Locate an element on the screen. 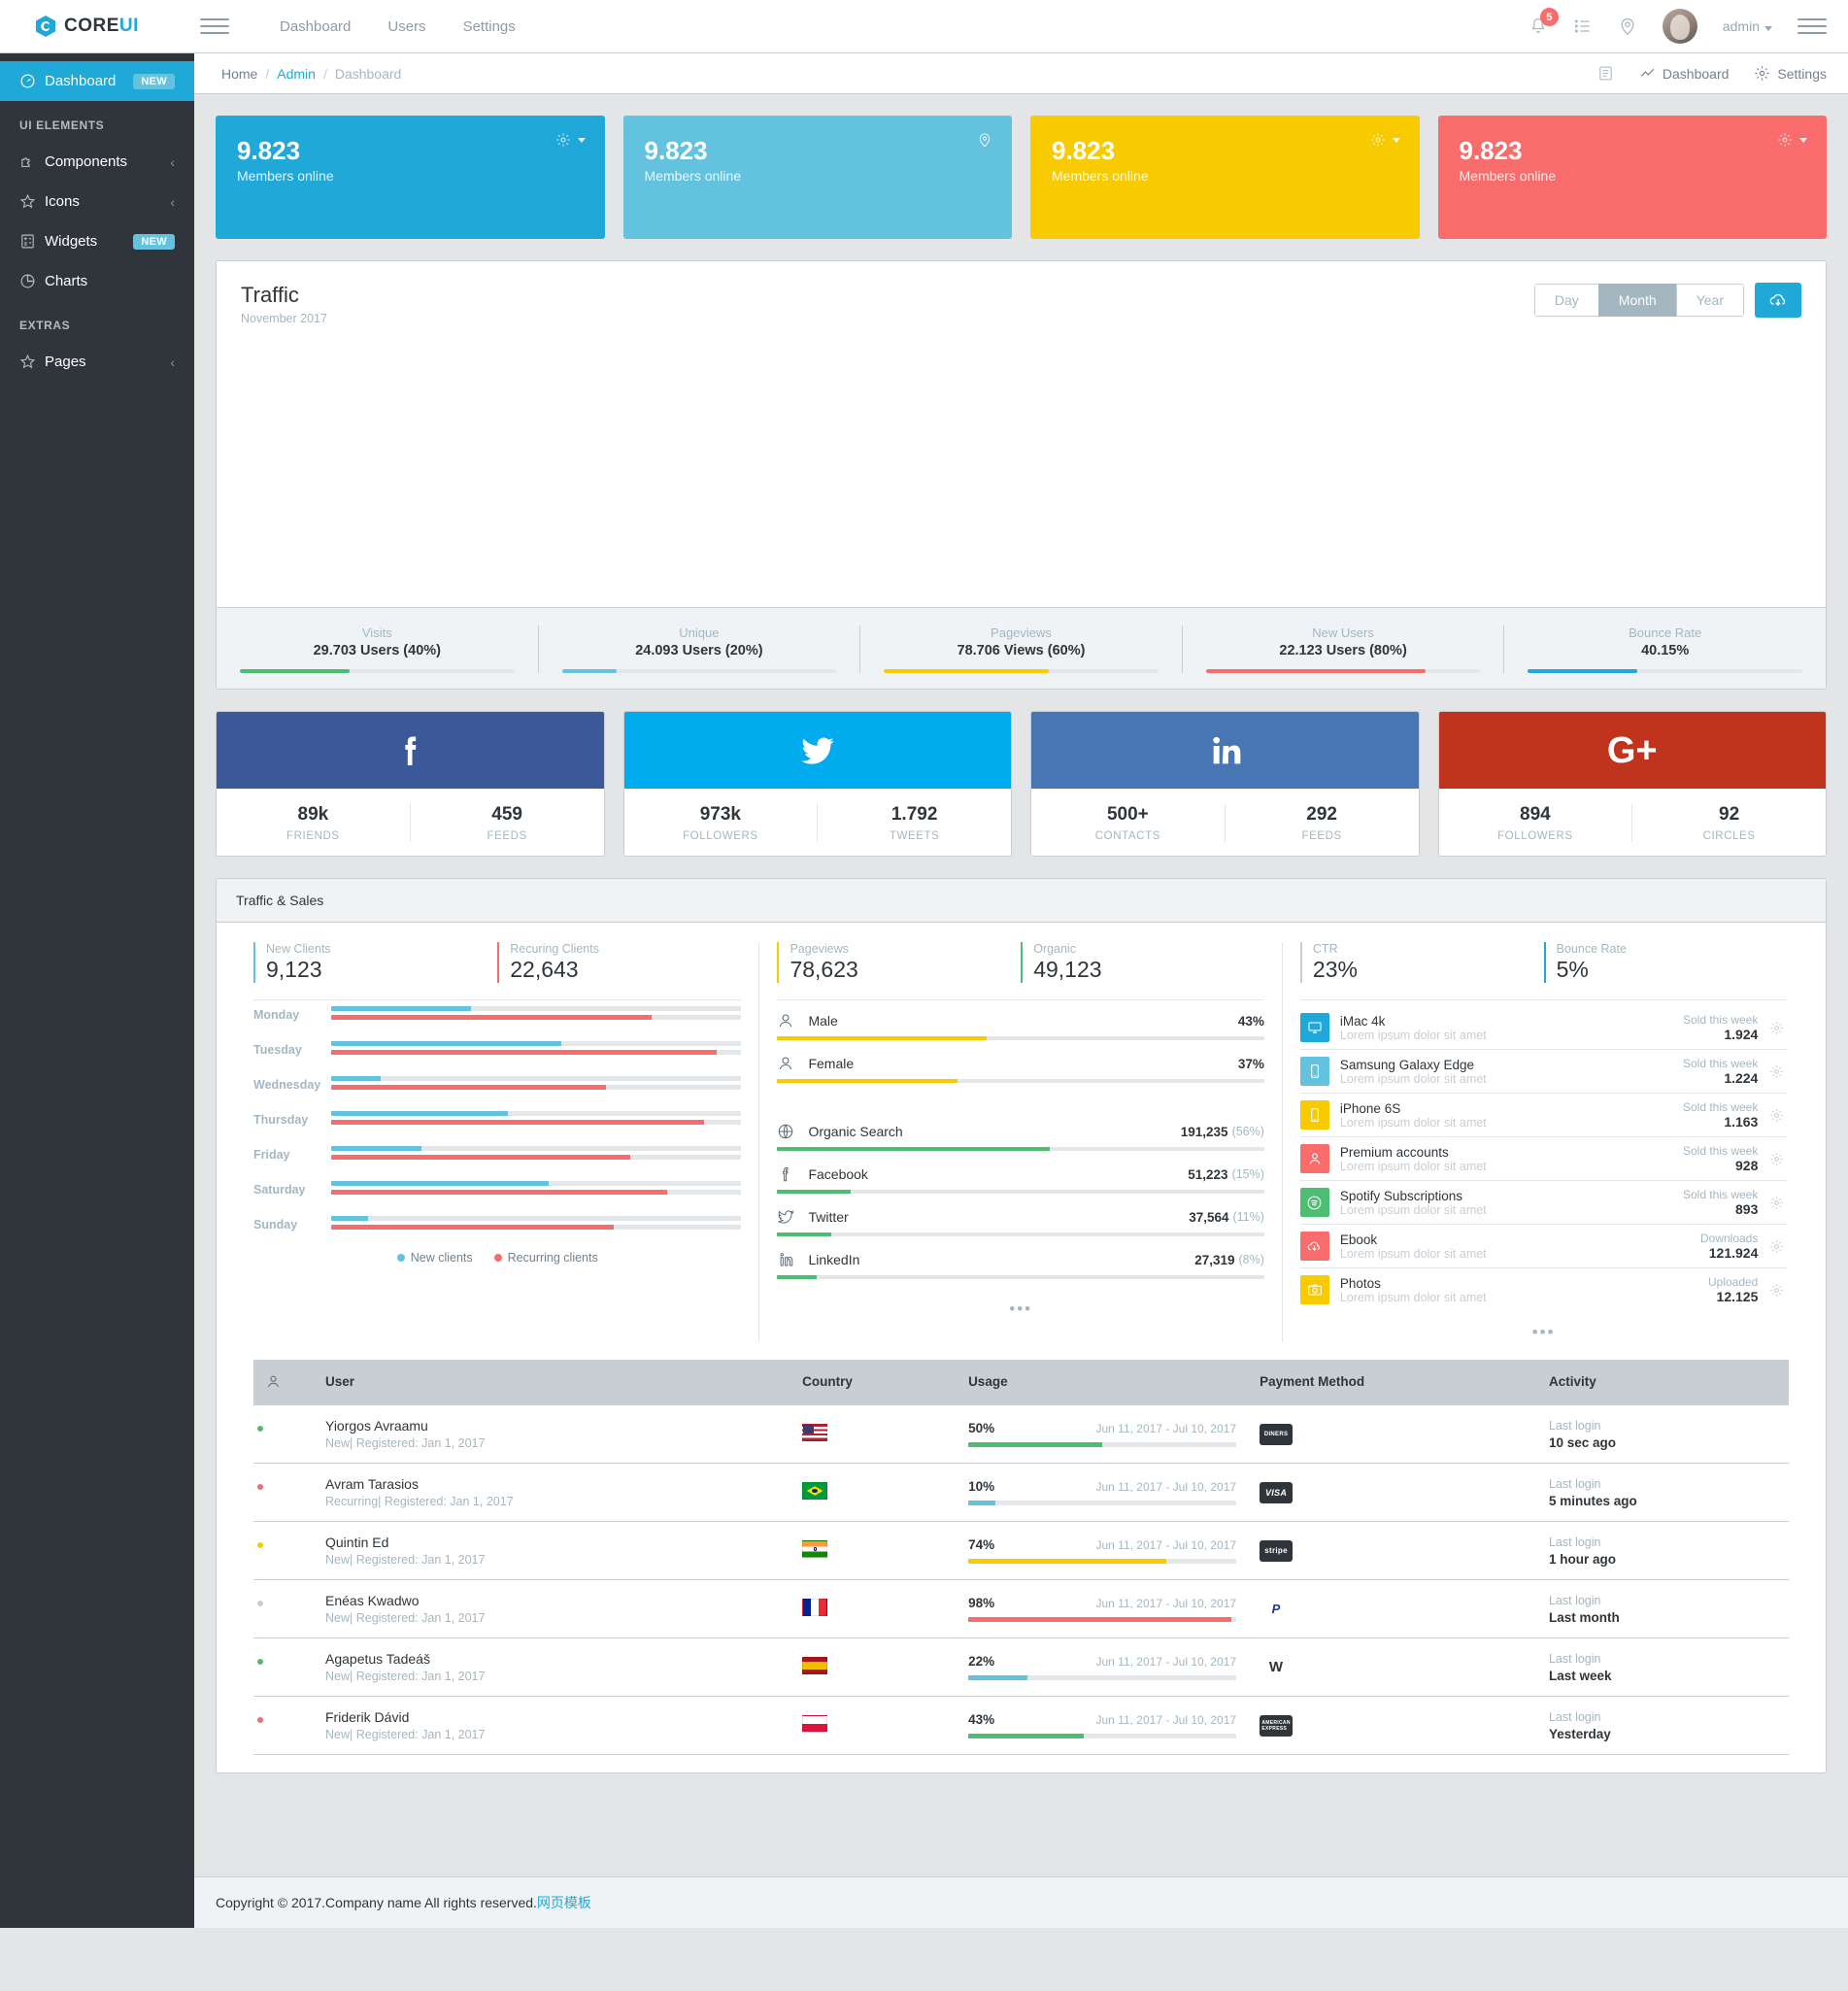  sources-more-button: ••• is located at coordinates (1020, 1303).